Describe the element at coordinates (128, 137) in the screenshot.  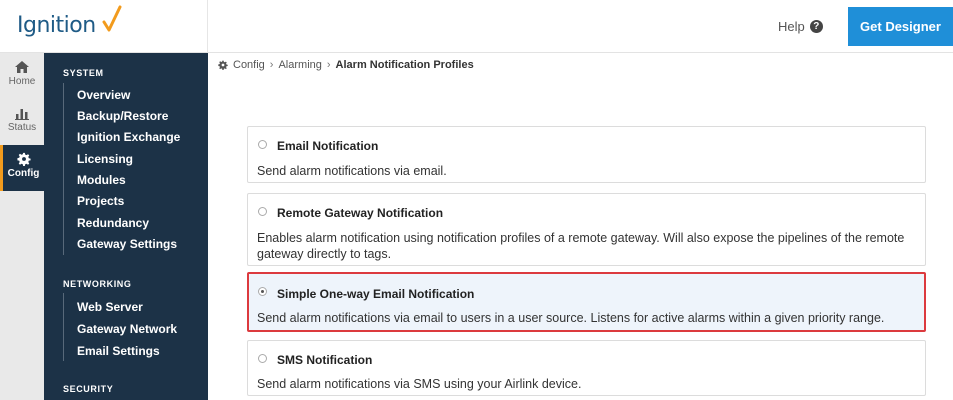
I see `sidebar-item-ignition-exchange: Ignition Exchange` at that location.